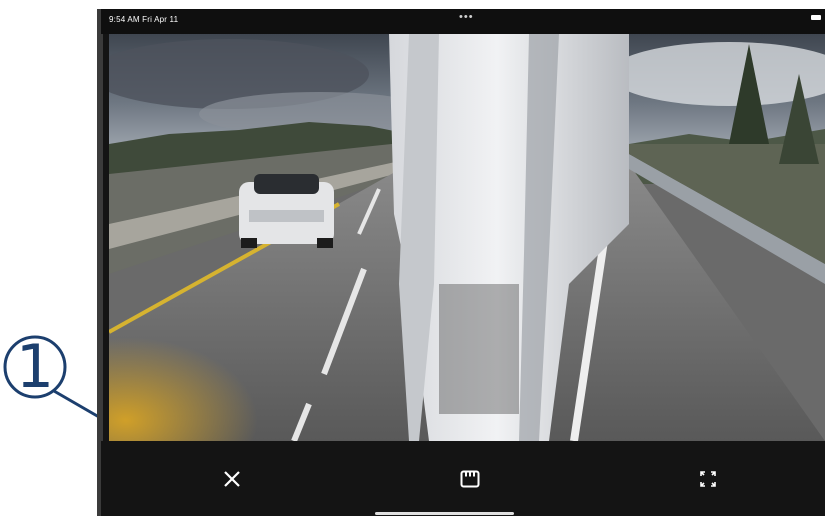 The width and height of the screenshot is (825, 516). Describe the element at coordinates (816, 17) in the screenshot. I see `battery-icon` at that location.